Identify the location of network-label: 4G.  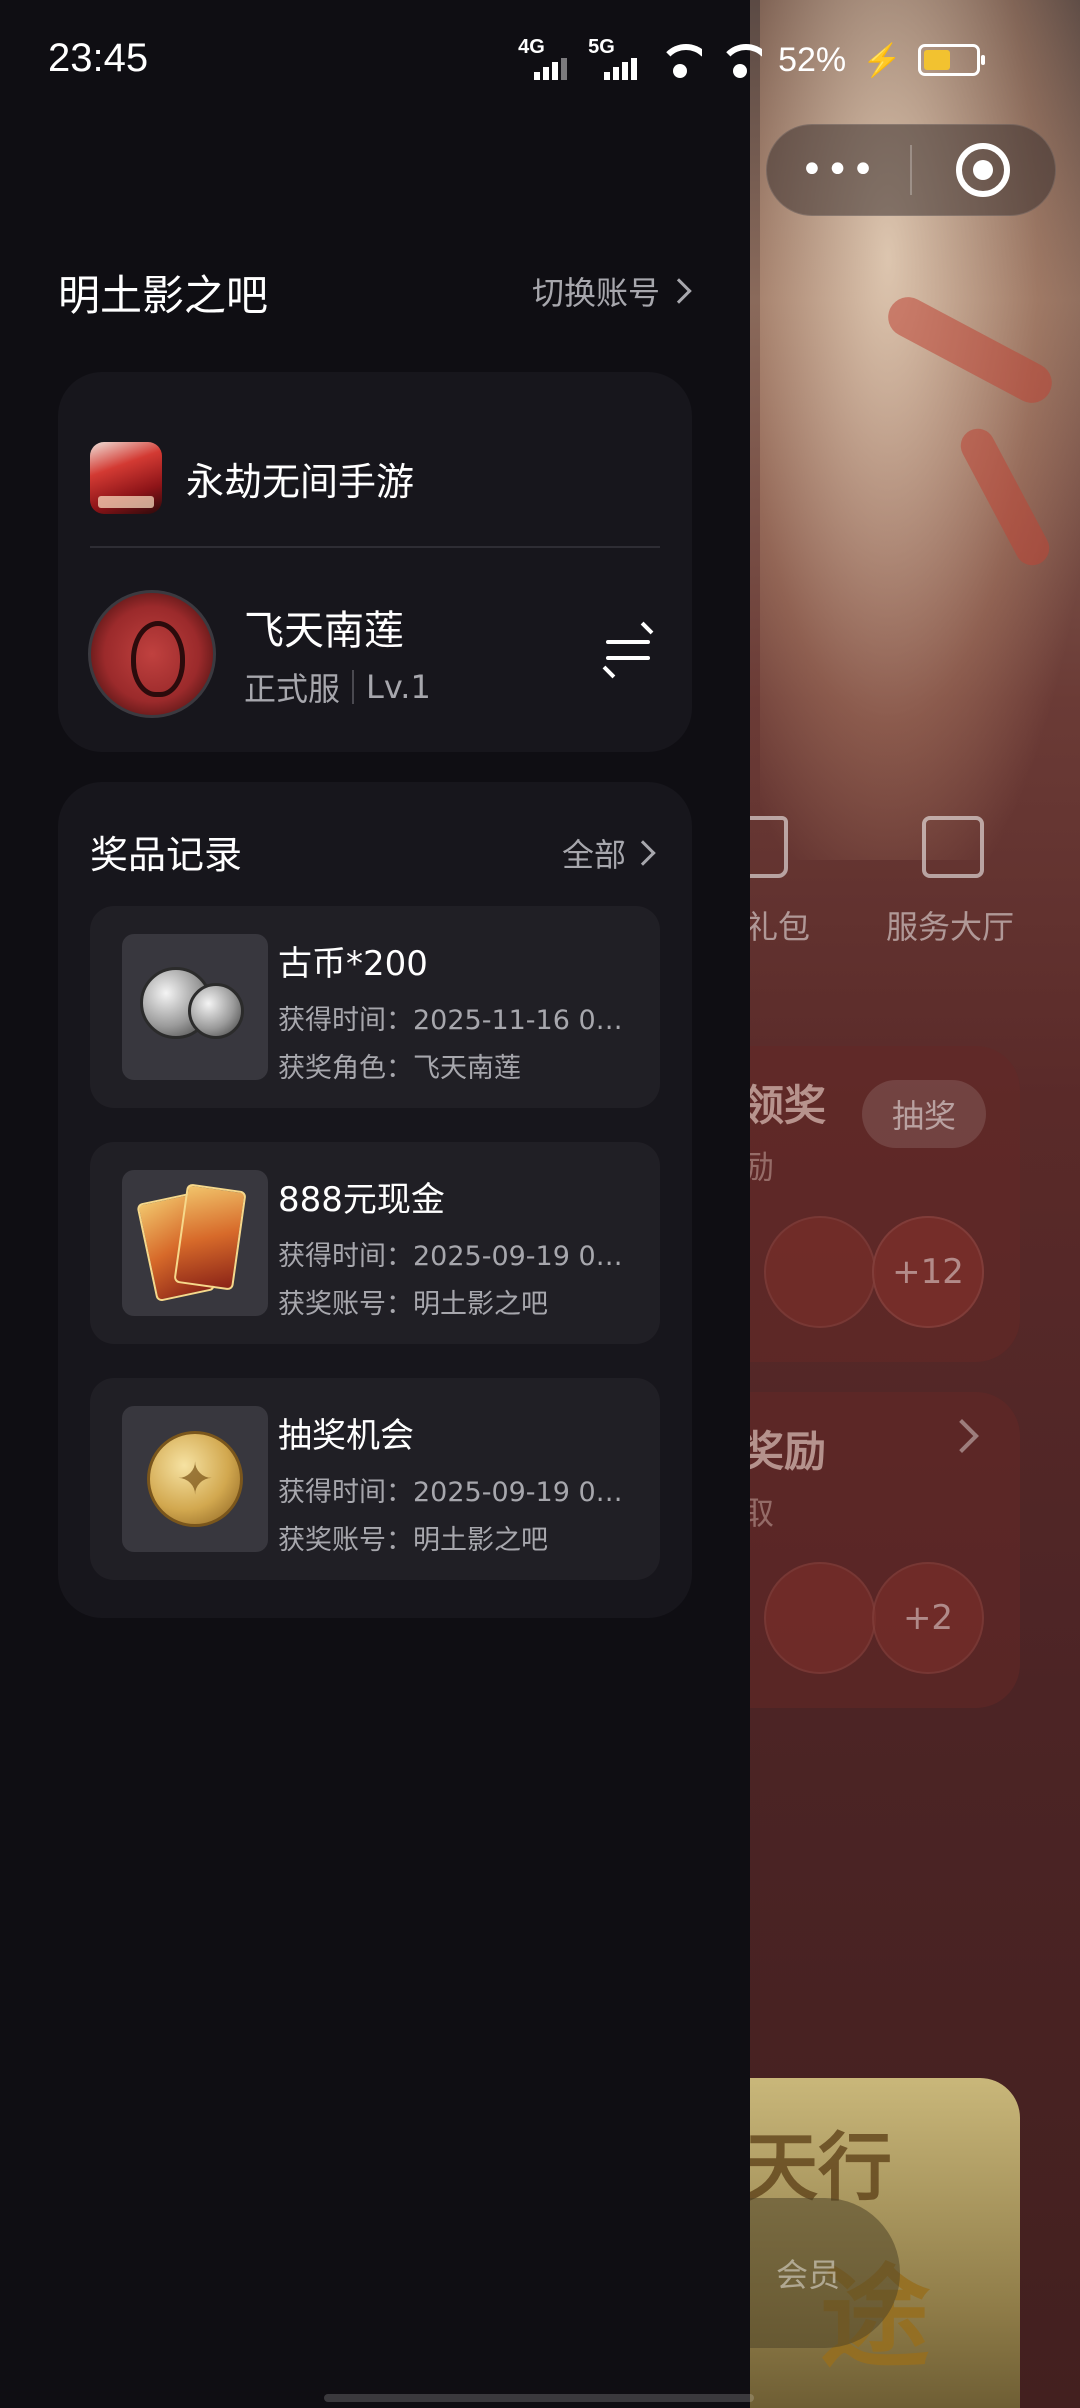
(531, 47).